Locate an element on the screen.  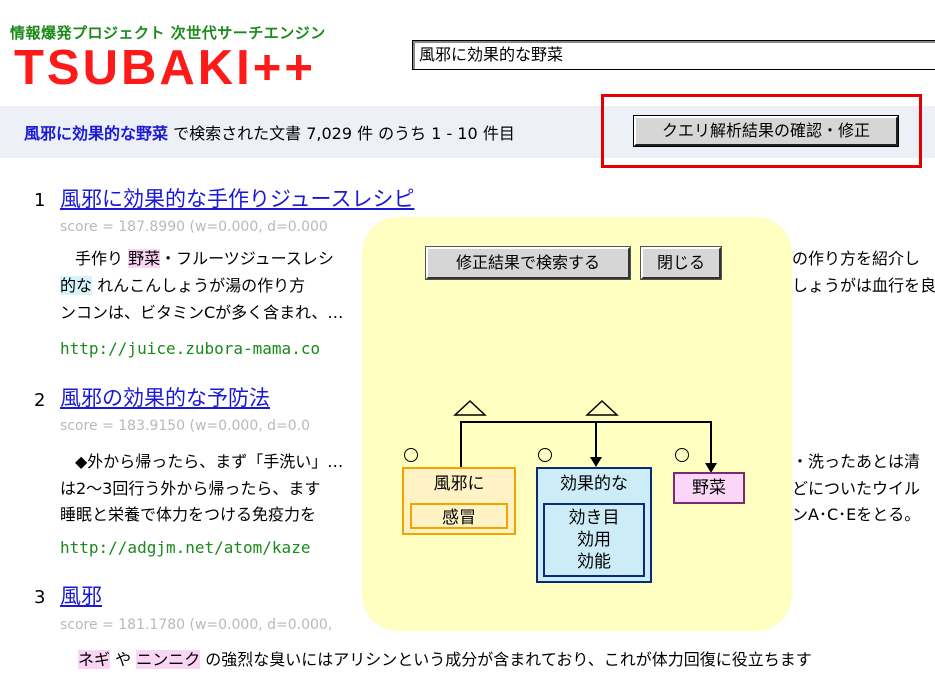
node-synonym: 効用 is located at coordinates (594, 540).